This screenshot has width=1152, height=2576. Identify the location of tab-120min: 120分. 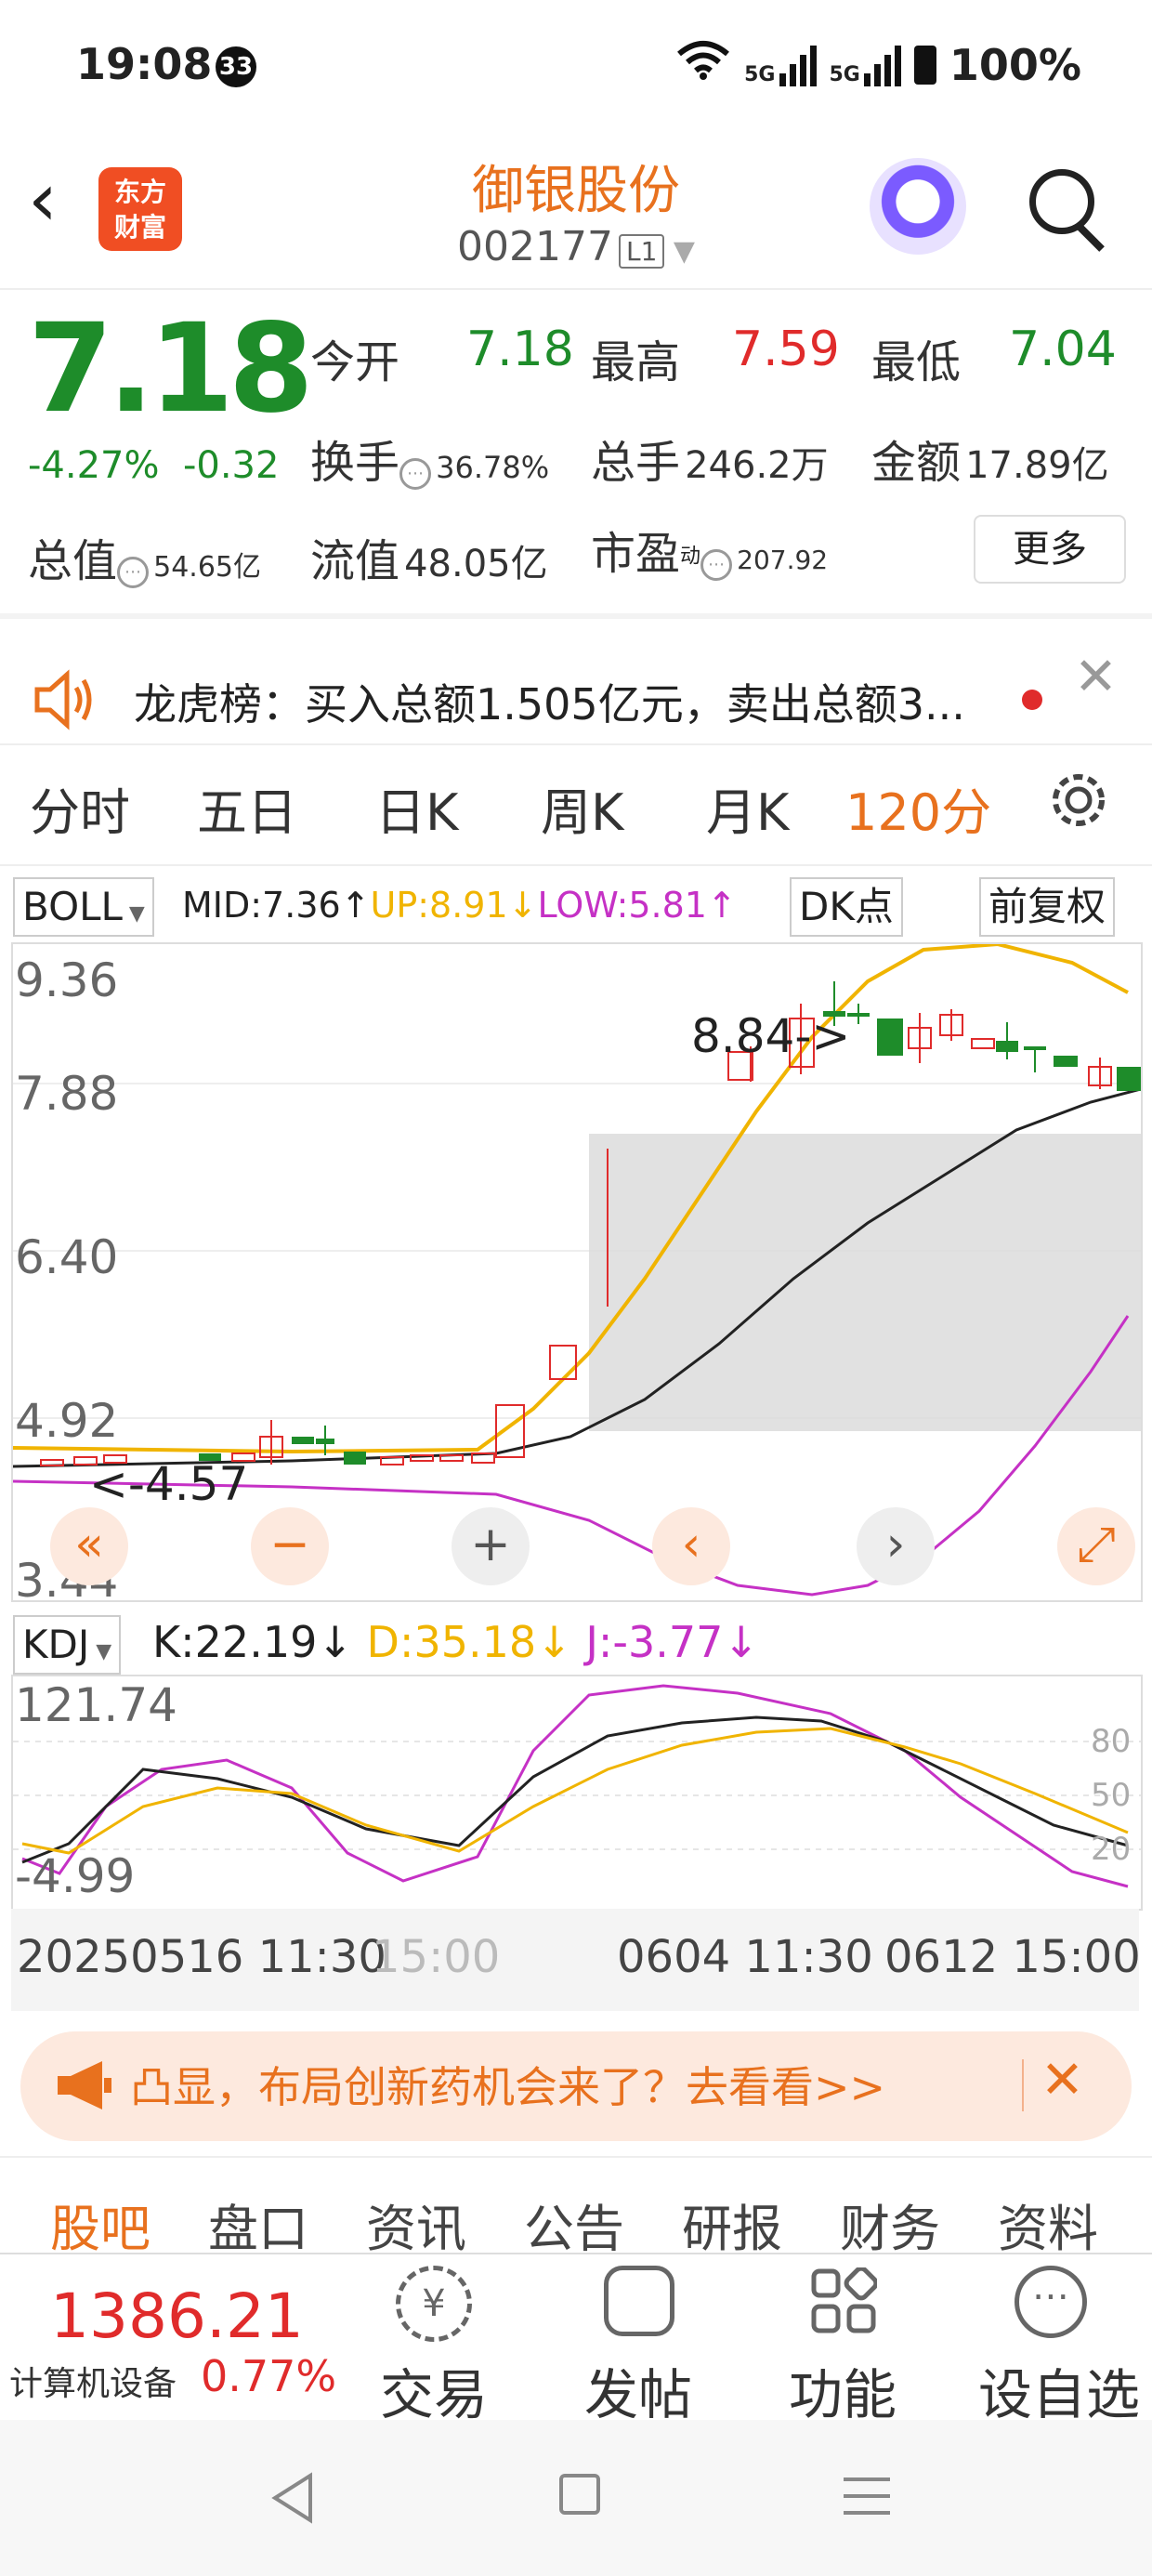
(918, 808).